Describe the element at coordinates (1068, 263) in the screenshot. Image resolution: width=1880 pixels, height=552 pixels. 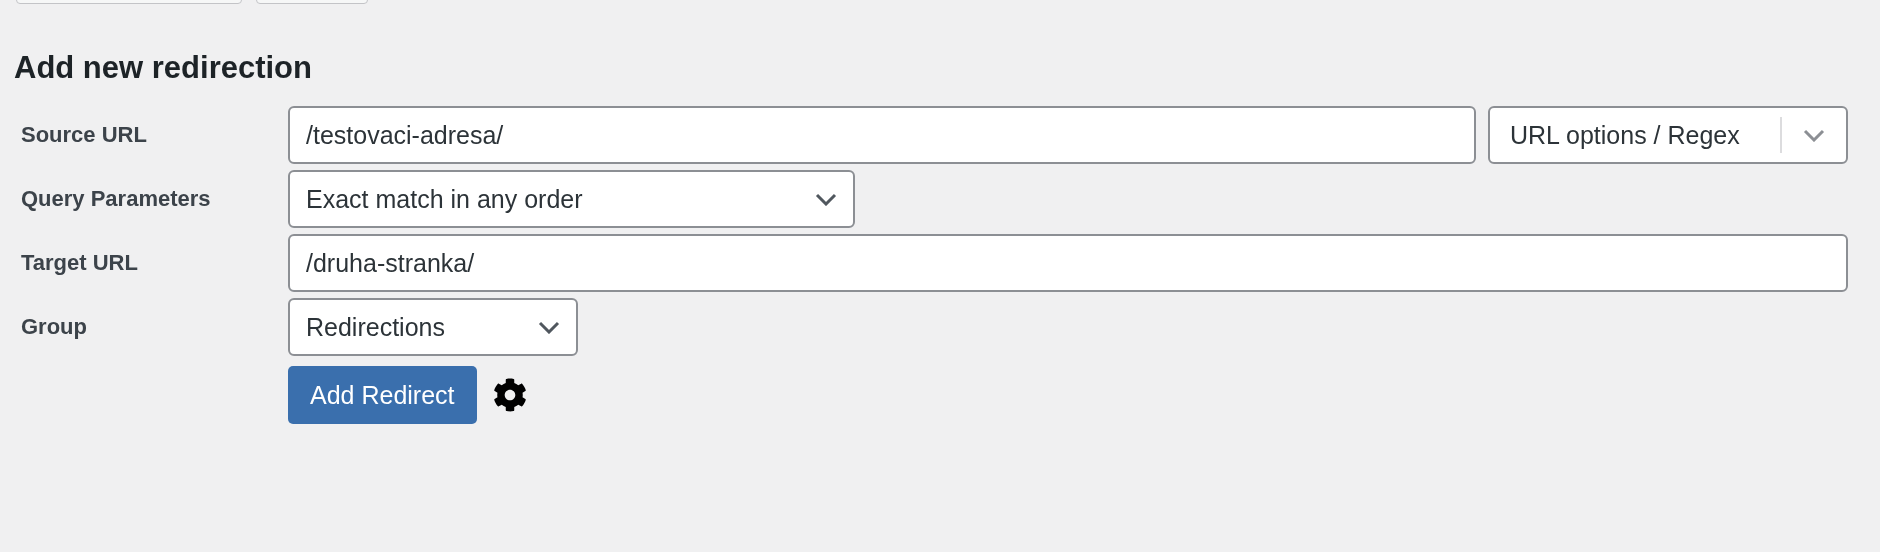
I see `url-input: /druha-stranka/` at that location.